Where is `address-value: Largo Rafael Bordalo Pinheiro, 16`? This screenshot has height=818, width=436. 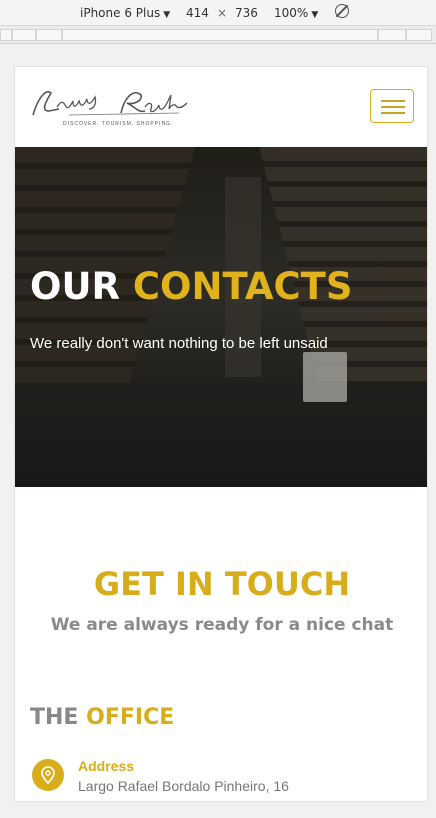
address-value: Largo Rafael Bordalo Pinheiro, 16 is located at coordinates (183, 786).